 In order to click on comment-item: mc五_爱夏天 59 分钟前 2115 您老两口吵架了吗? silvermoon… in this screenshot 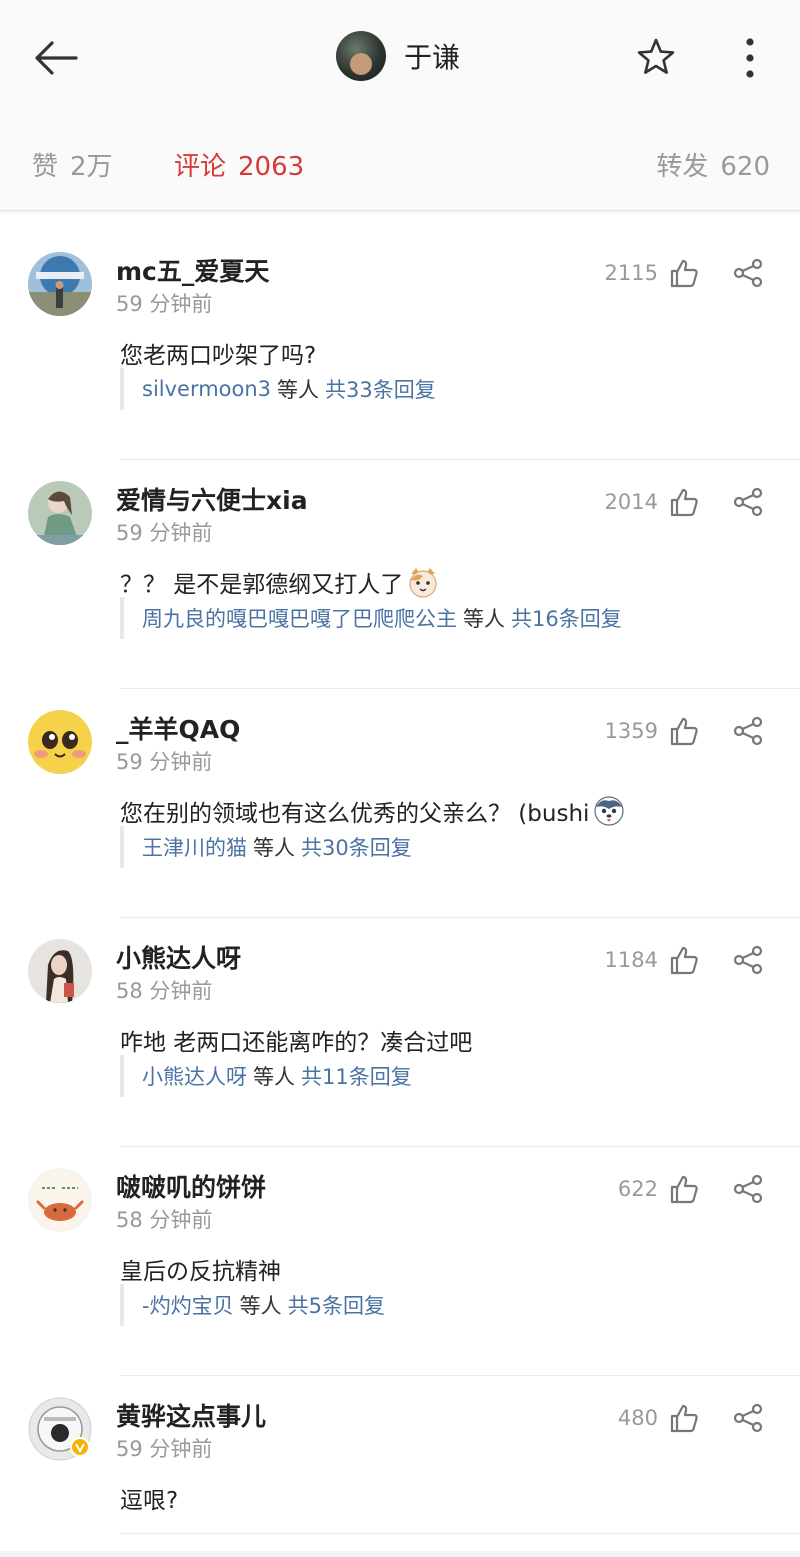, I will do `click(400, 346)`.